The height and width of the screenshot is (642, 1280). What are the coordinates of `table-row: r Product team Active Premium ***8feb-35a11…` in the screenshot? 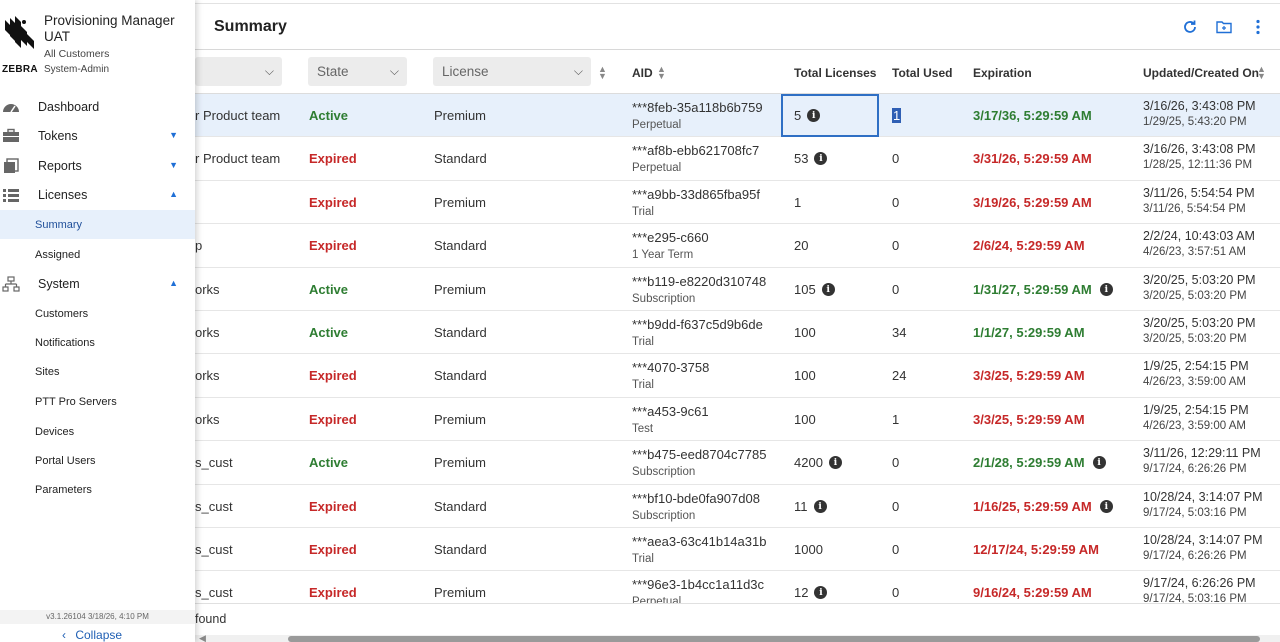 It's located at (737, 116).